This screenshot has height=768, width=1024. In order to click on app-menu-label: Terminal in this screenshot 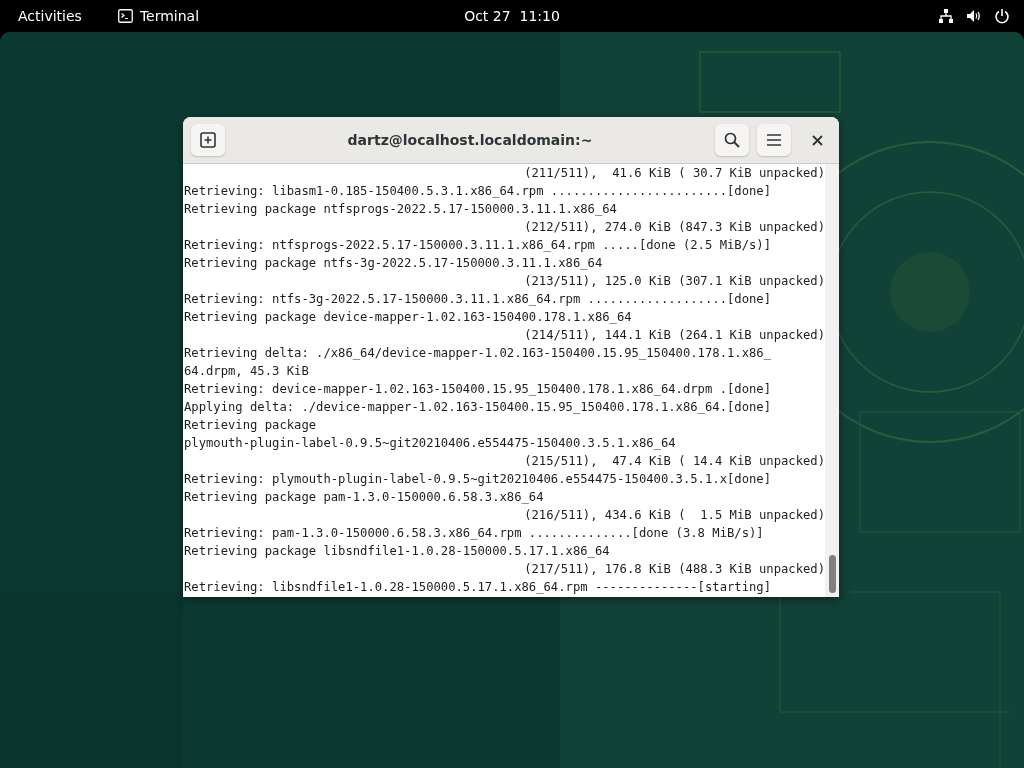, I will do `click(169, 16)`.